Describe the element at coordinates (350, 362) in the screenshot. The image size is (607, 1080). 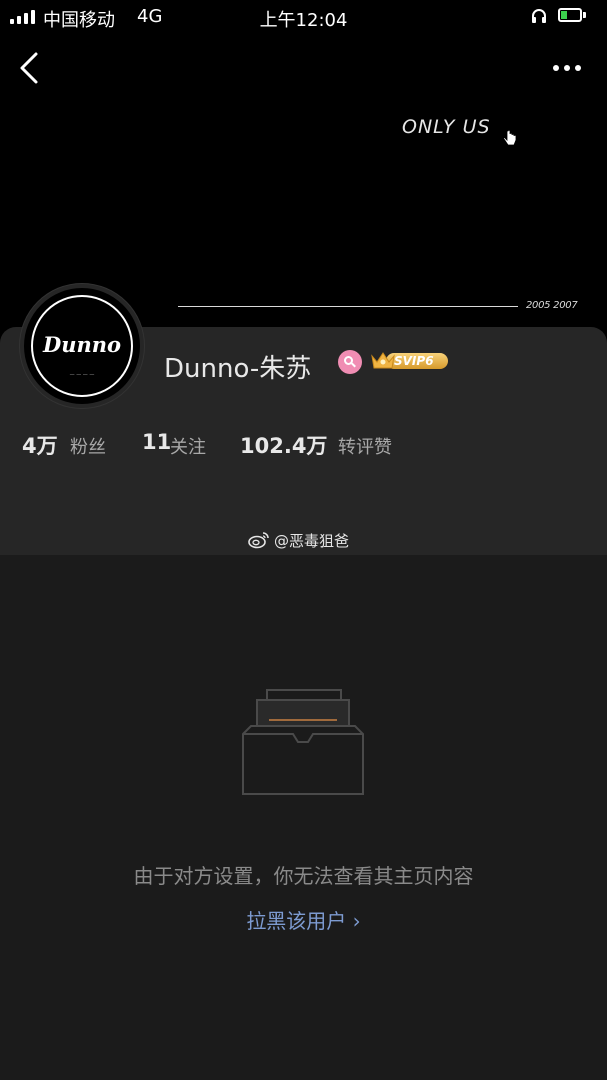
I see `verified-icon` at that location.